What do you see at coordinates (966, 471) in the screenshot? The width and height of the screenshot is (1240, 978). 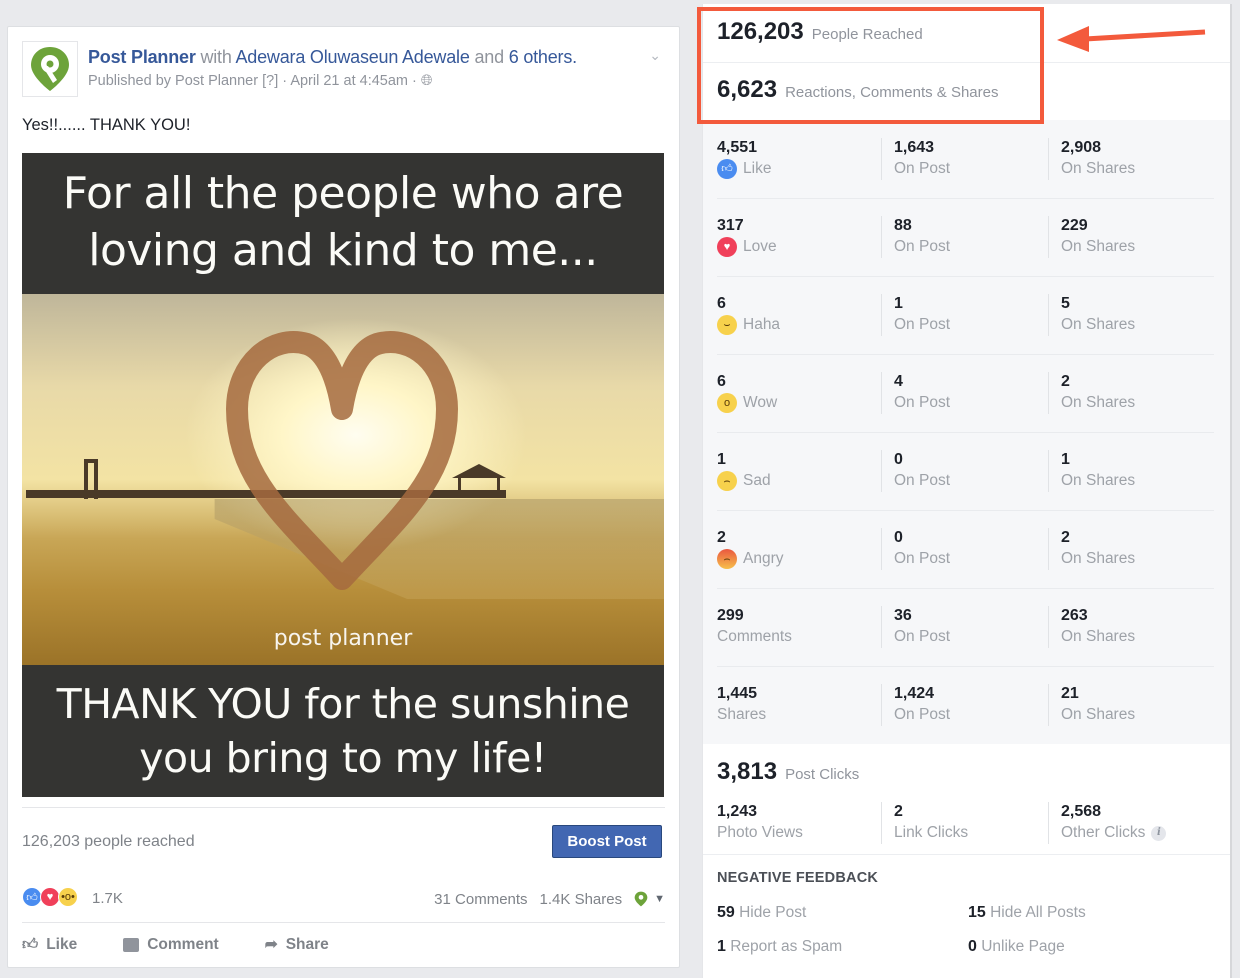 I see `reaction-stat-row: 1 ⌢ Sad 0 On Post 1 On Shares` at bounding box center [966, 471].